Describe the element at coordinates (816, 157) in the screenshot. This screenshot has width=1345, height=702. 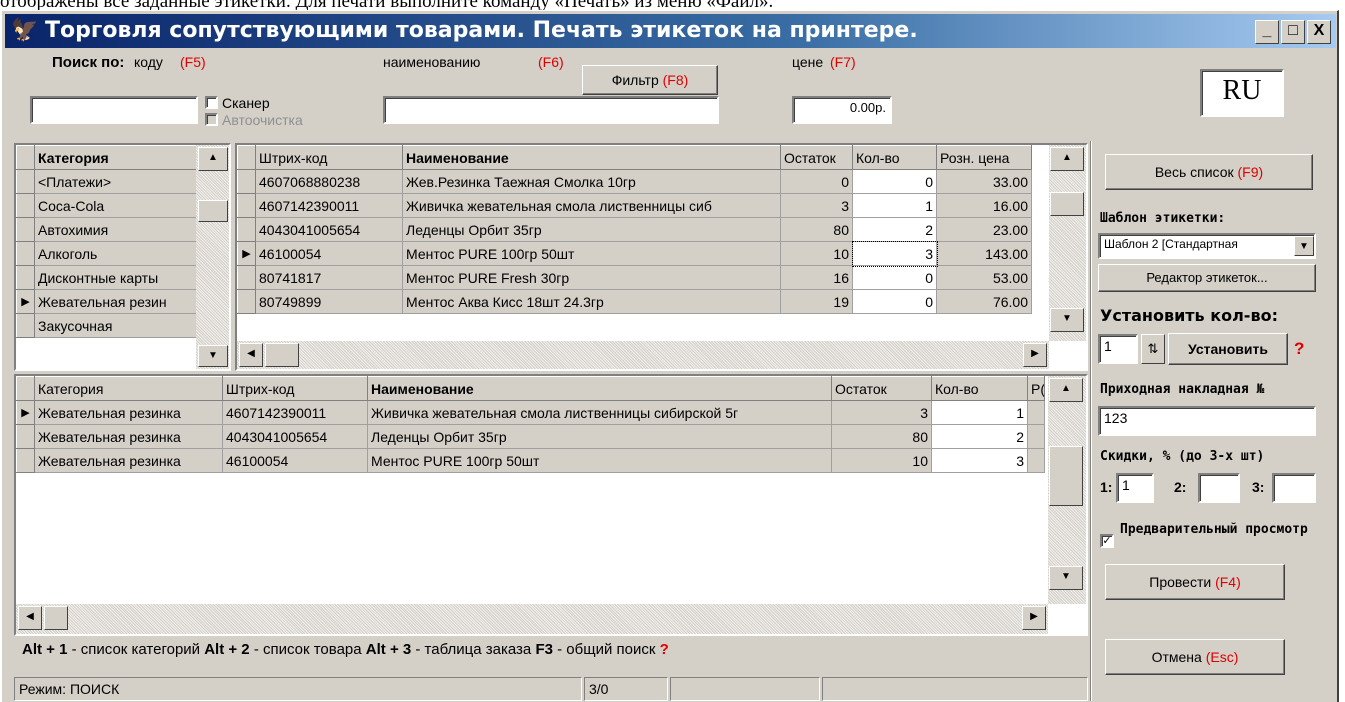
I see `products-column-header: Остаток` at that location.